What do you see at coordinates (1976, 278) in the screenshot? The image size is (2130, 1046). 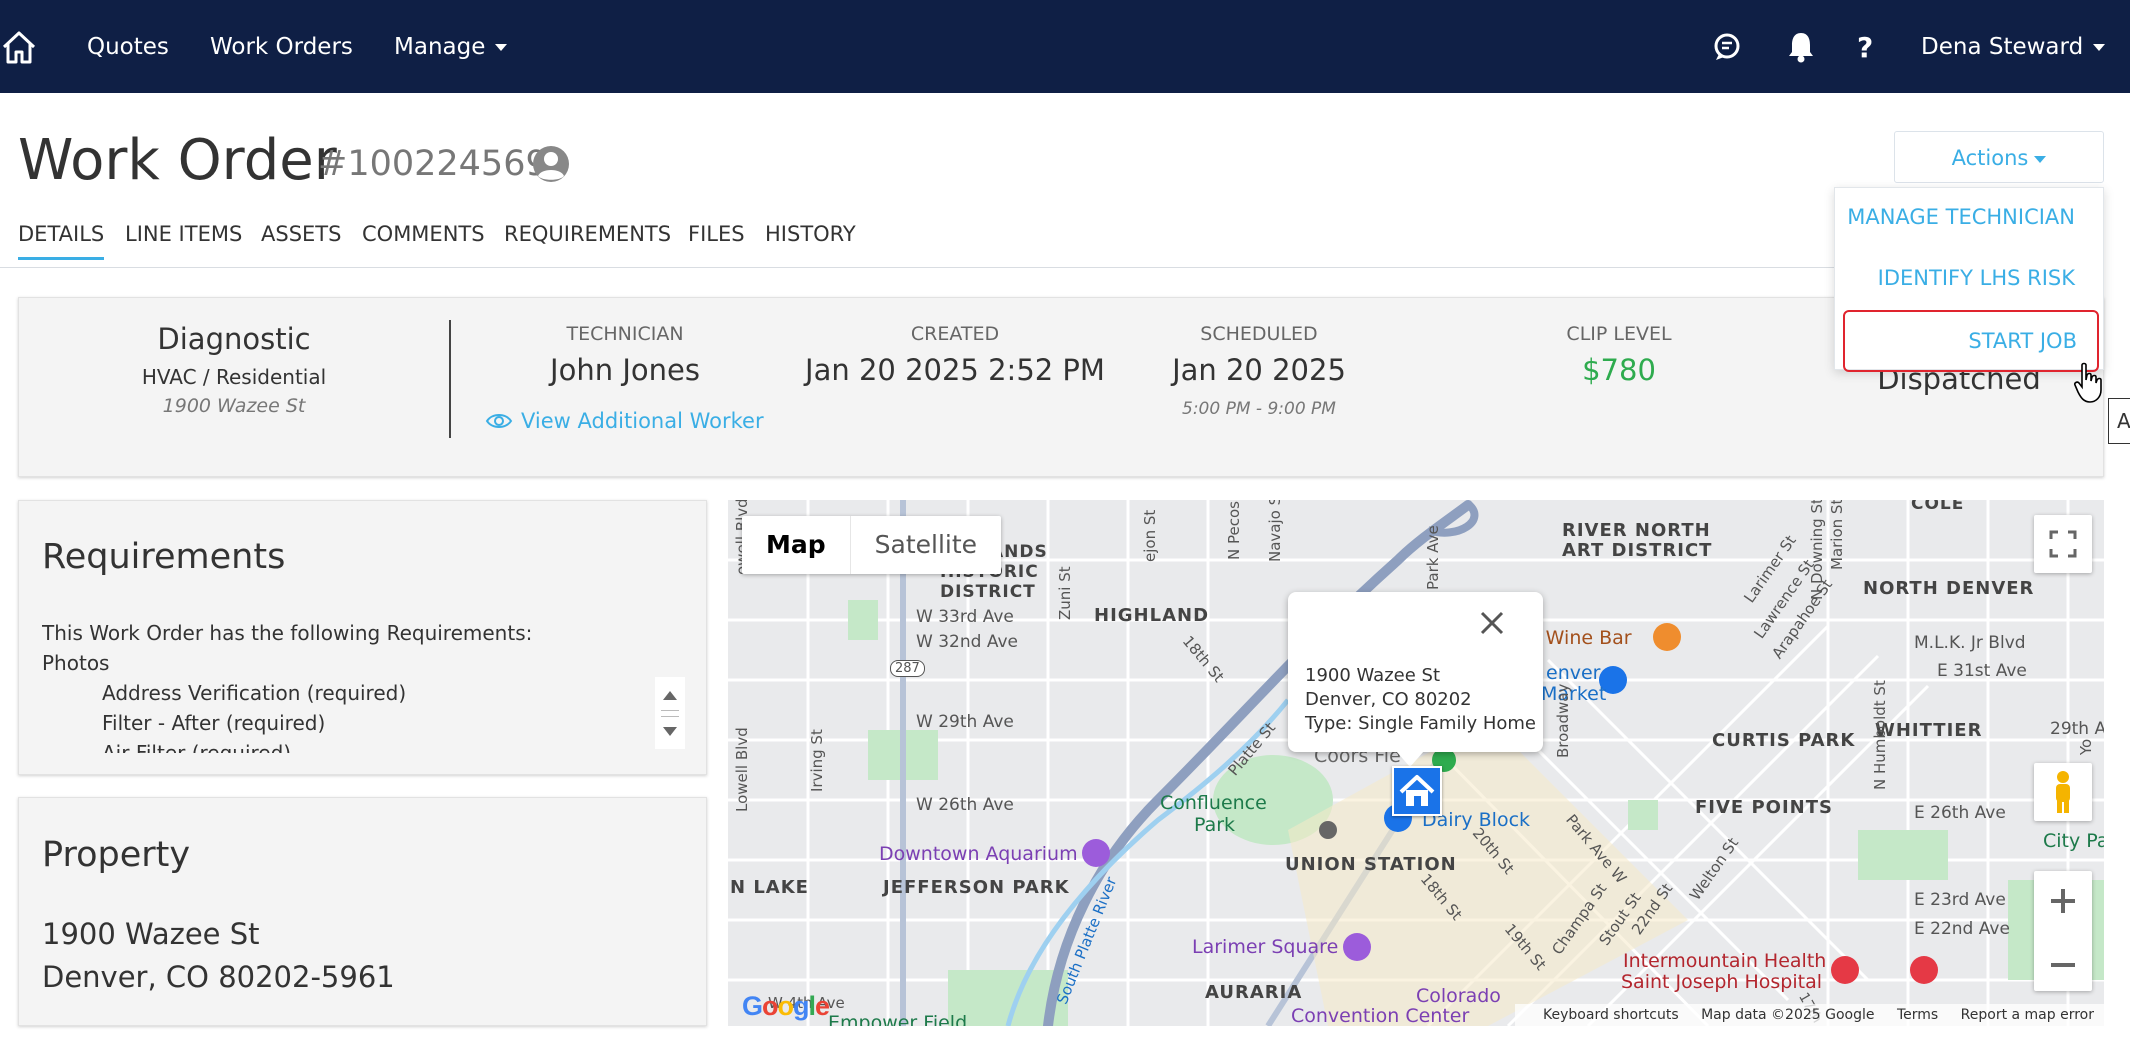 I see `menu-item-identify-lhs-risk: IDENTIFY LHS RISK` at bounding box center [1976, 278].